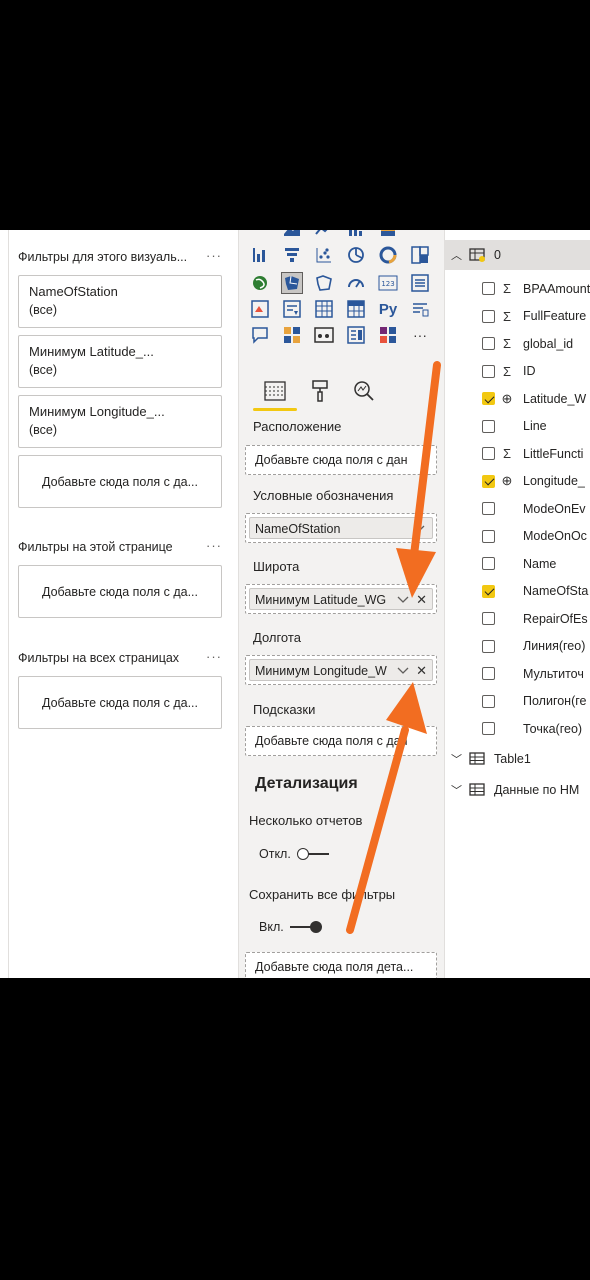 The width and height of the screenshot is (590, 1280). What do you see at coordinates (517, 288) in the screenshot?
I see `field-row: Σ BPAAmount` at bounding box center [517, 288].